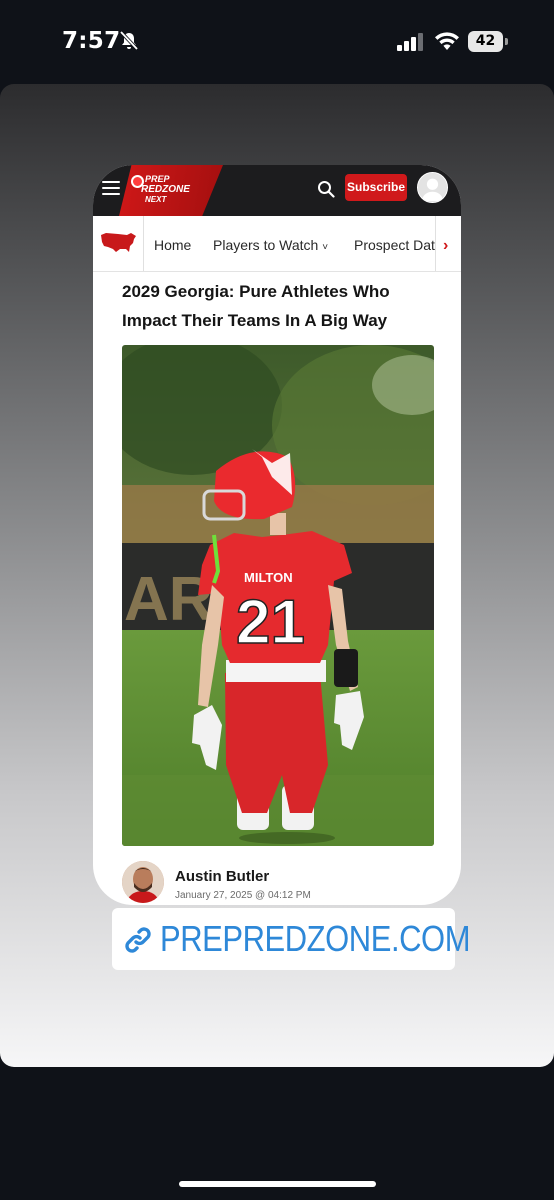 The height and width of the screenshot is (1200, 554). I want to click on author-name: Austin Butler, so click(222, 876).